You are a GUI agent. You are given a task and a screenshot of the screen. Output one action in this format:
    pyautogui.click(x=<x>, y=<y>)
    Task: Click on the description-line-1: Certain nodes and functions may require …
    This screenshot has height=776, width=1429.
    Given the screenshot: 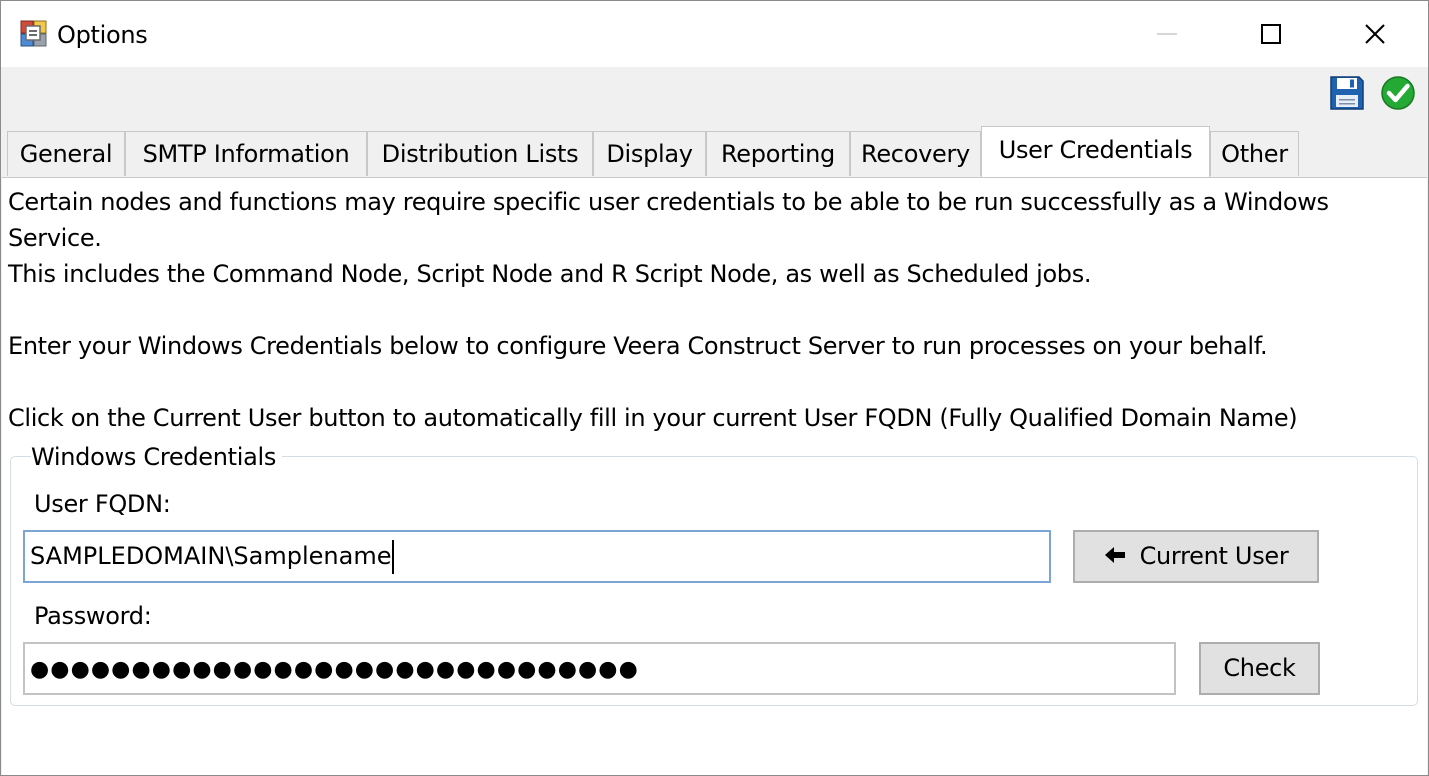 What is the action you would take?
    pyautogui.click(x=668, y=202)
    